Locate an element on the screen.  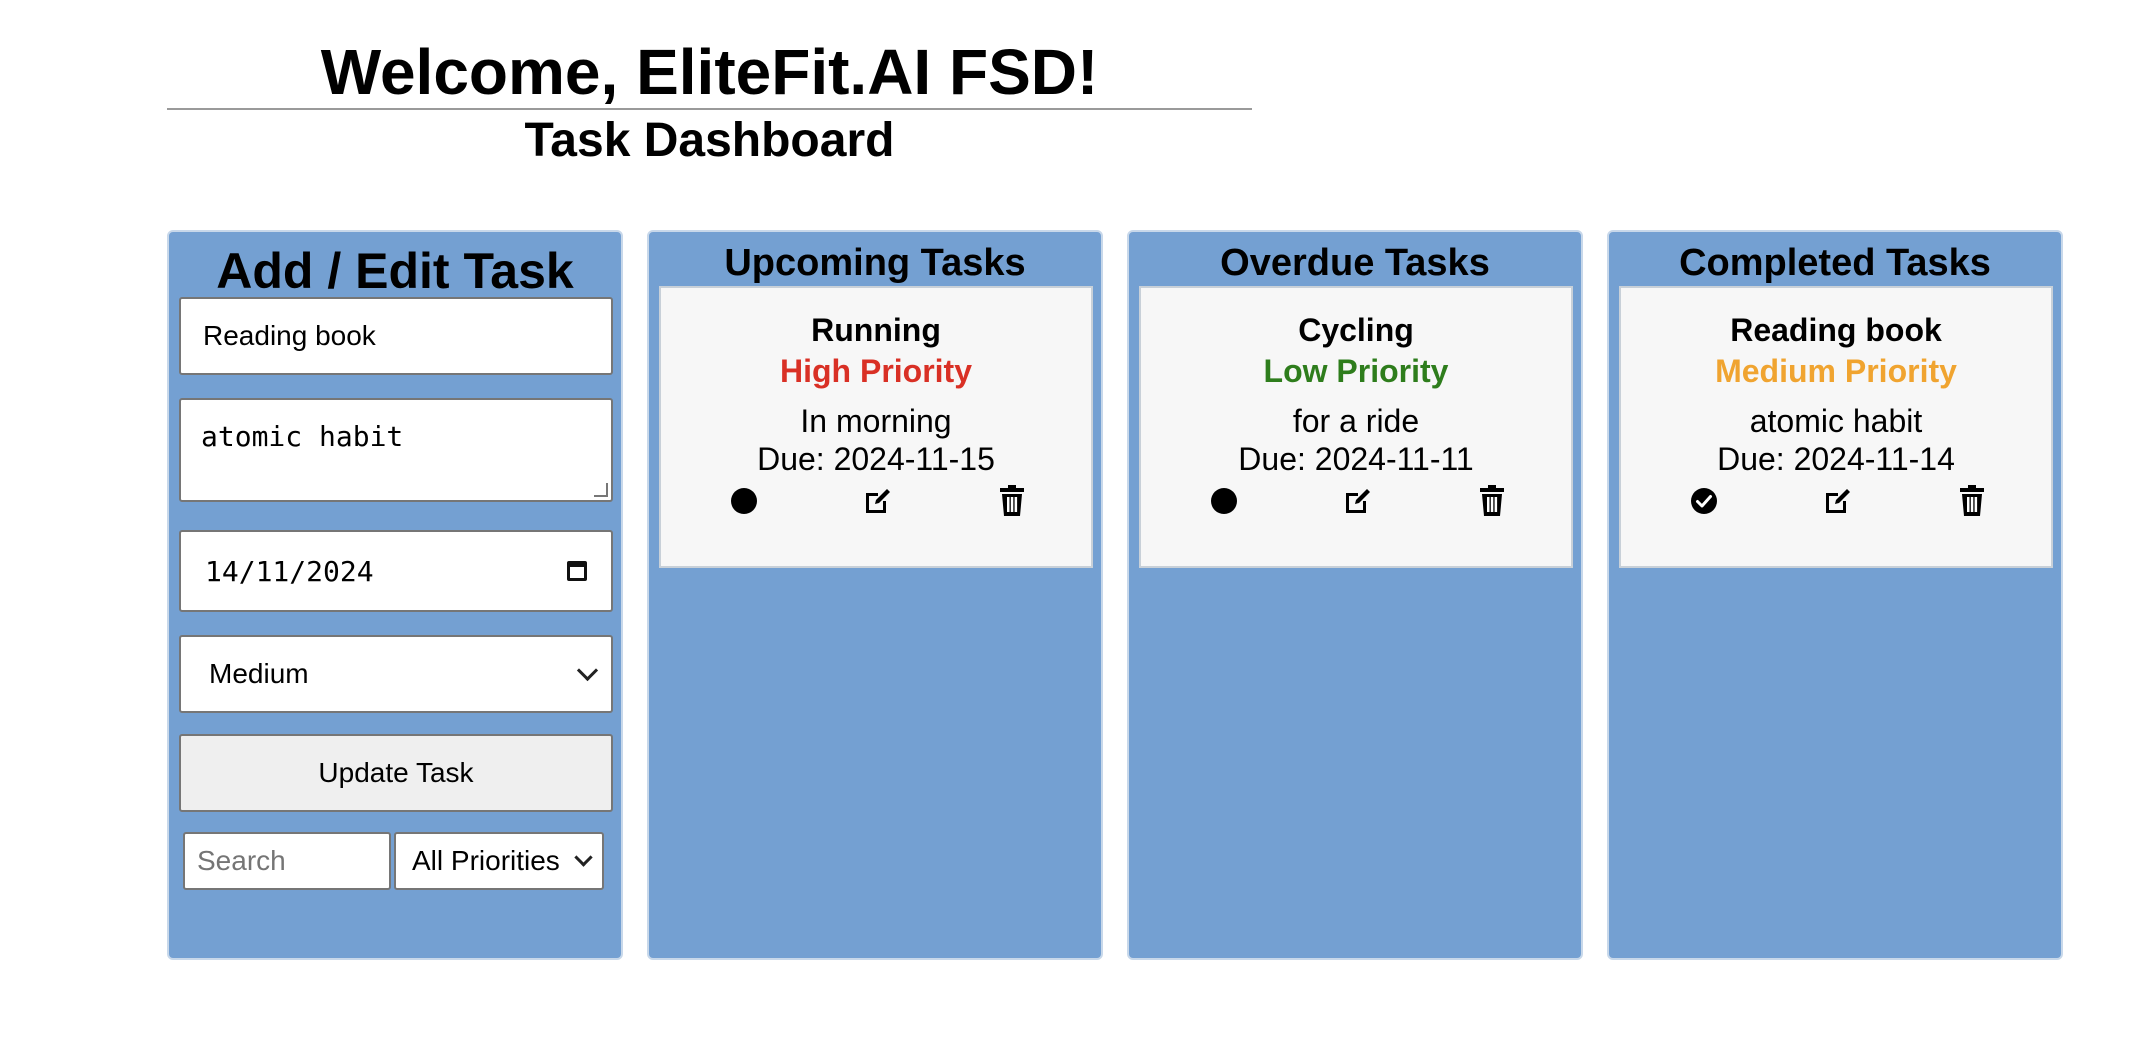
task-description: for a ride is located at coordinates (1356, 421).